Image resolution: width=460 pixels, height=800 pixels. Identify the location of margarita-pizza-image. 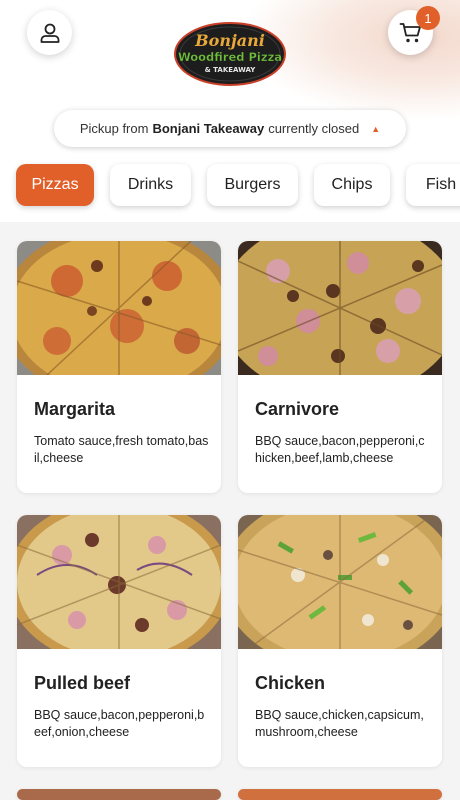
(119, 321).